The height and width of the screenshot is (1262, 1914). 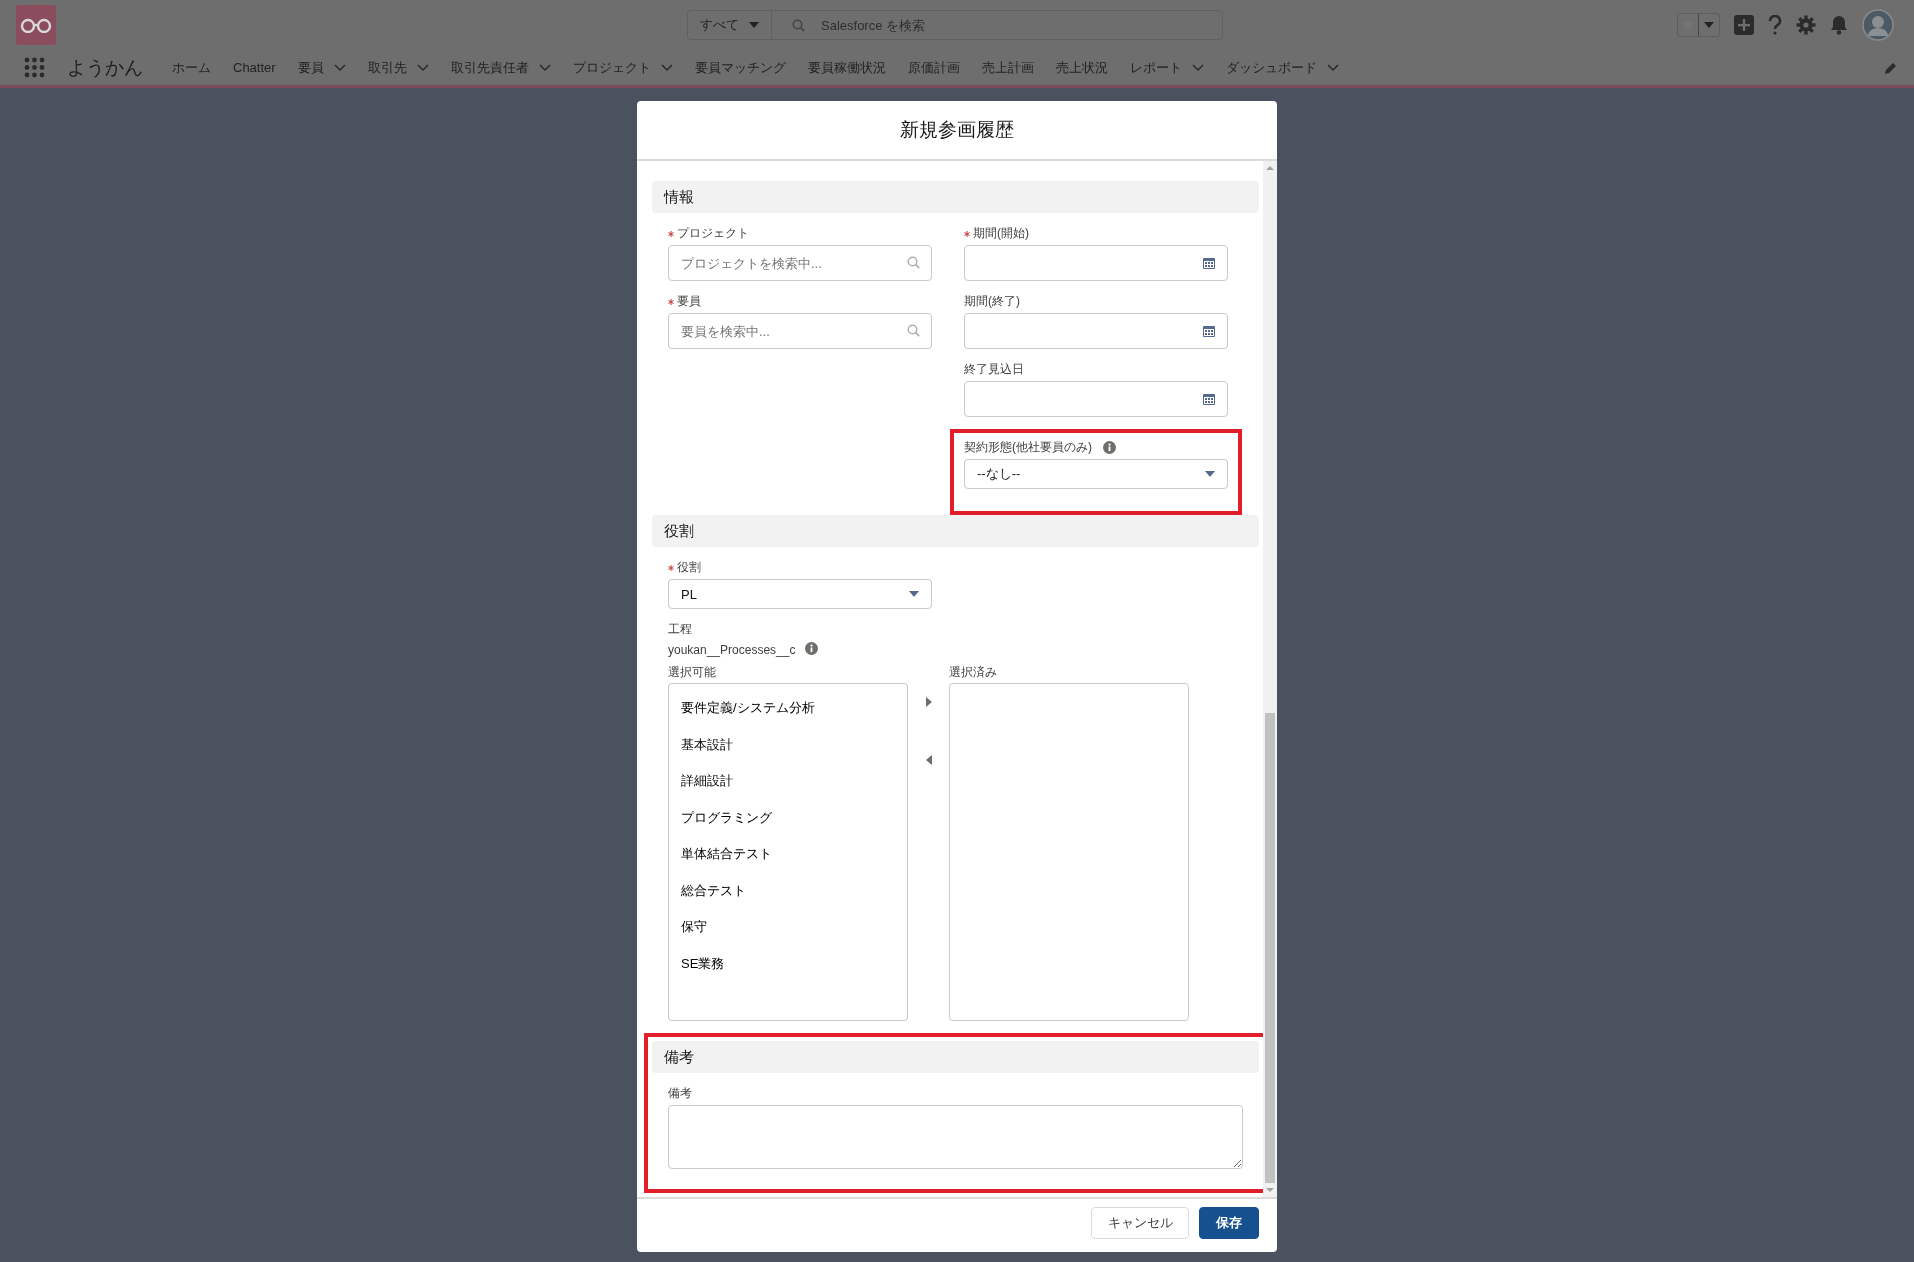 What do you see at coordinates (1140, 1222) in the screenshot?
I see `cancel-button: キャンセル` at bounding box center [1140, 1222].